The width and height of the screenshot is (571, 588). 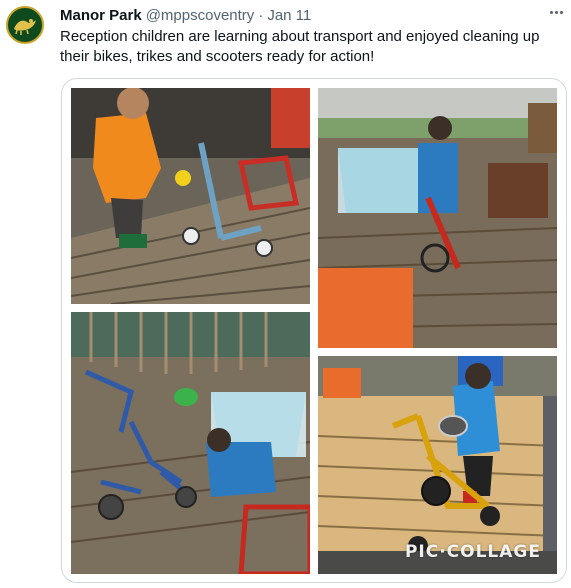 I want to click on author-handle: @mppscoventry, so click(x=200, y=15).